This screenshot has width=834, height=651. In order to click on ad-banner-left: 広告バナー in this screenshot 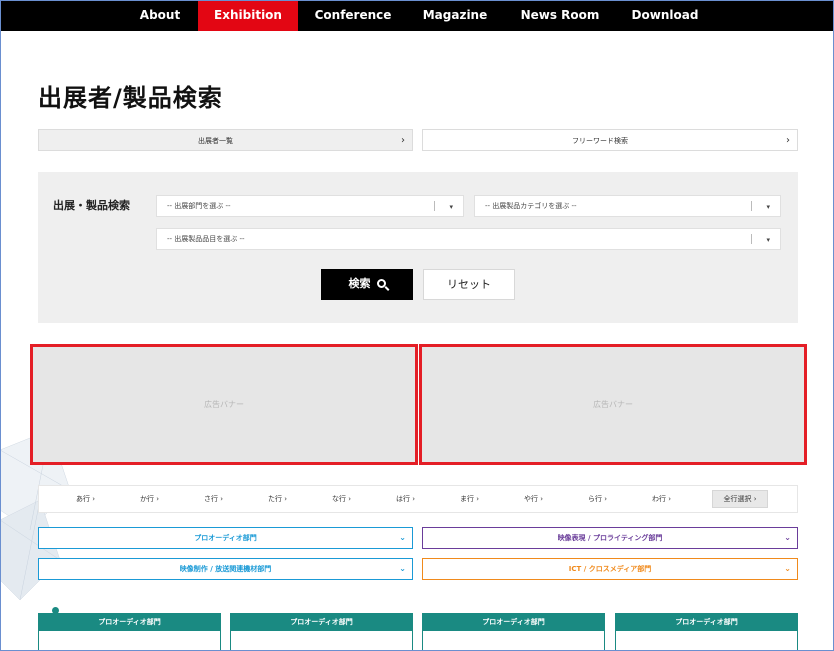, I will do `click(224, 404)`.